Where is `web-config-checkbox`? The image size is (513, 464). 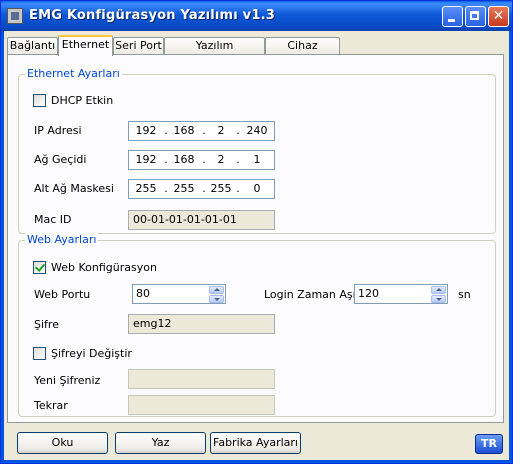
web-config-checkbox is located at coordinates (39, 267).